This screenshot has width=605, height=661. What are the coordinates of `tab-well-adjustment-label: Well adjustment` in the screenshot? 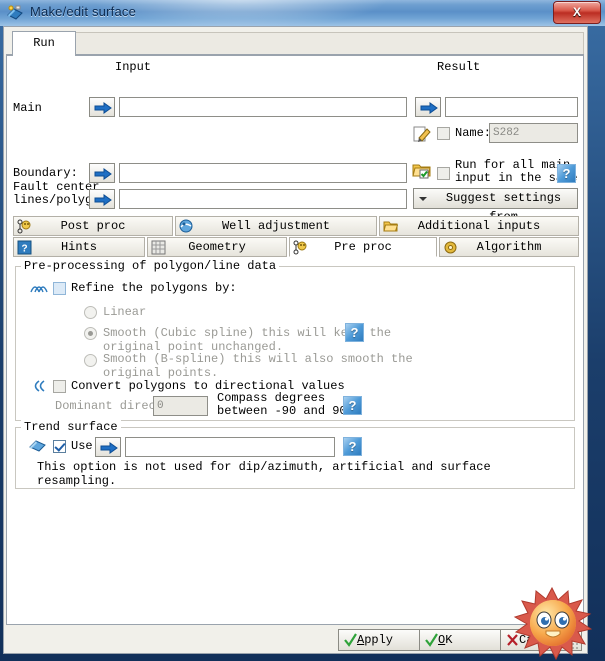 It's located at (276, 226).